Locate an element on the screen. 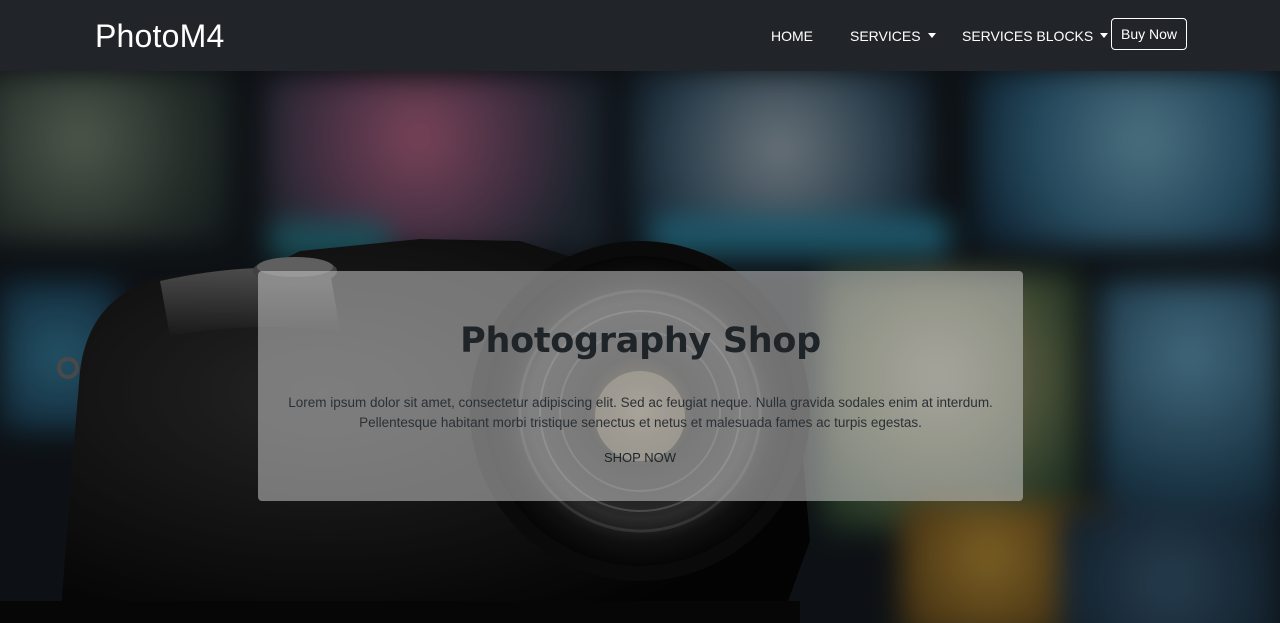 The width and height of the screenshot is (1280, 623). nav-services-label: SERVICES is located at coordinates (885, 36).